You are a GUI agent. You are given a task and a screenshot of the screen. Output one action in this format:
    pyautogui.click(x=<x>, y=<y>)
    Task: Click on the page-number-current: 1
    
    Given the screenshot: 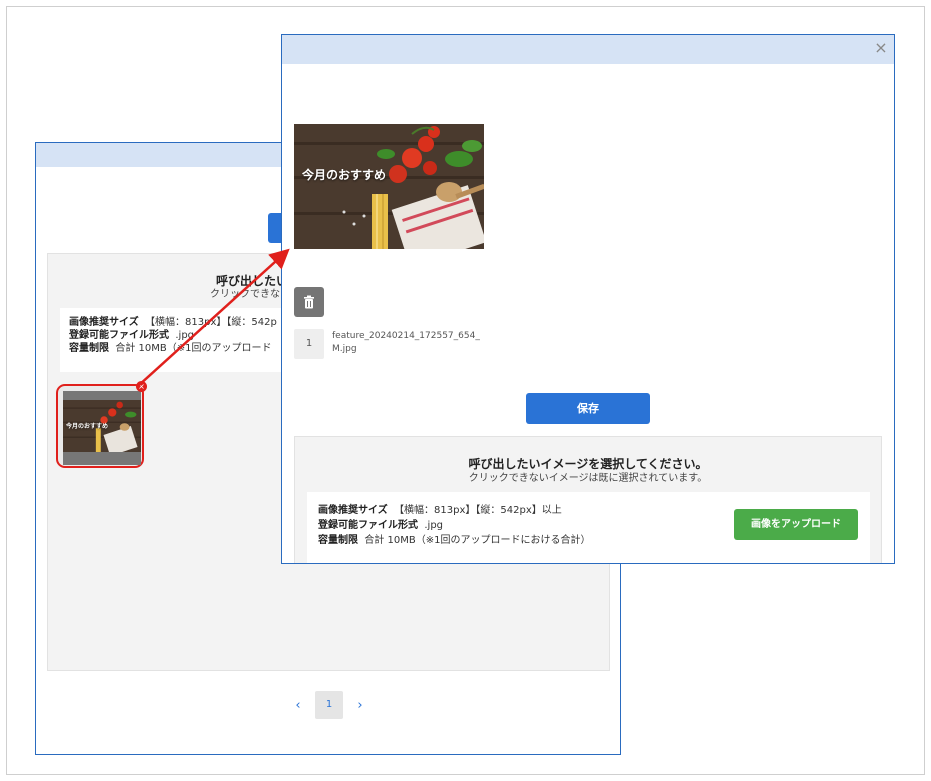 What is the action you would take?
    pyautogui.click(x=329, y=705)
    